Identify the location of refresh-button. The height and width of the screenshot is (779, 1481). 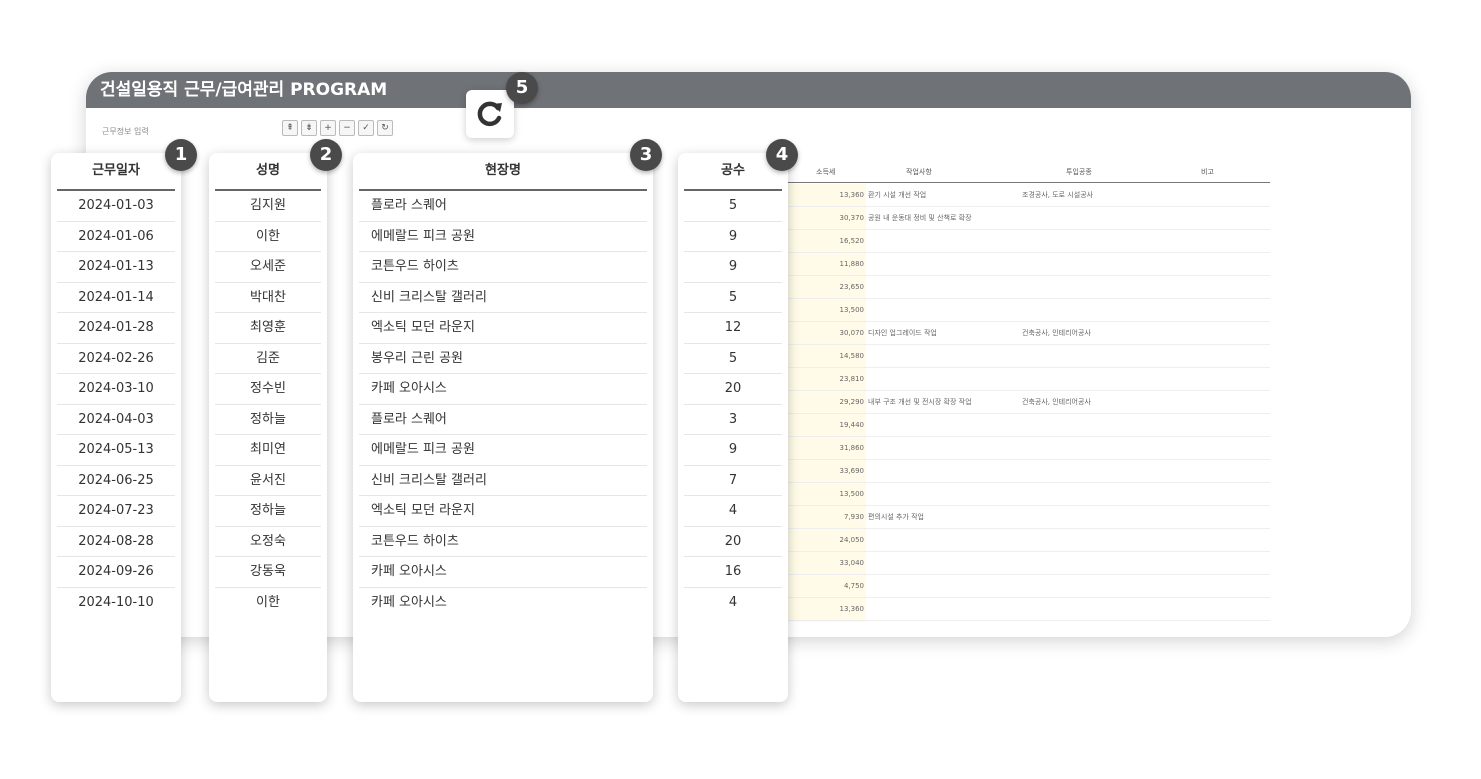
(490, 114).